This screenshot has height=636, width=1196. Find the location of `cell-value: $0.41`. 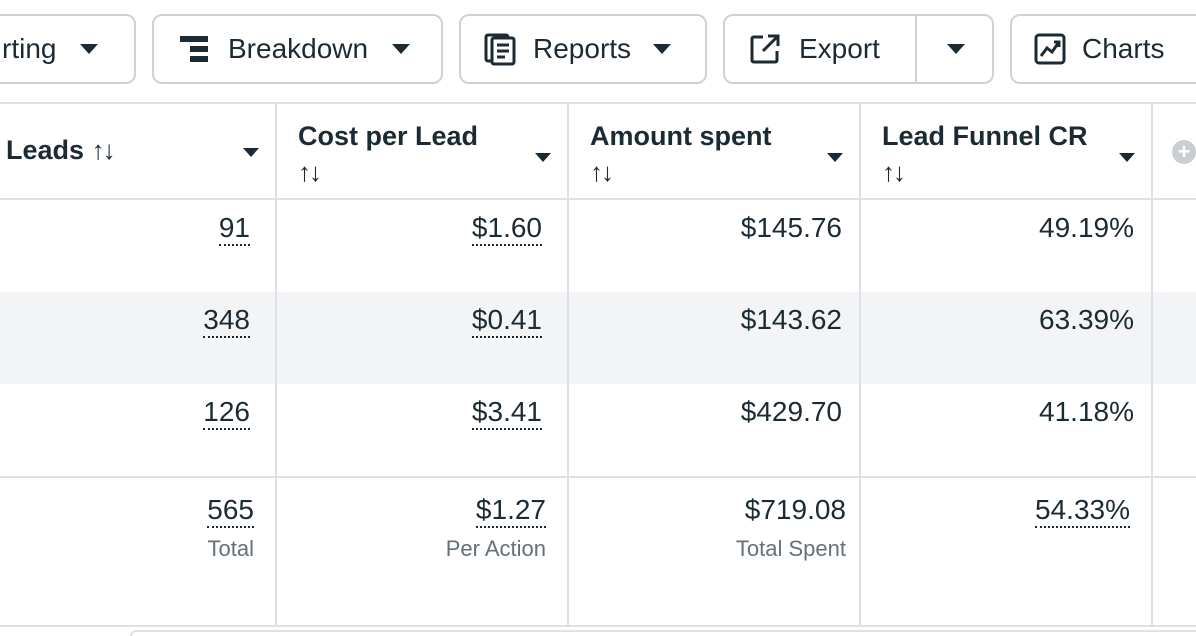

cell-value: $0.41 is located at coordinates (506, 321).